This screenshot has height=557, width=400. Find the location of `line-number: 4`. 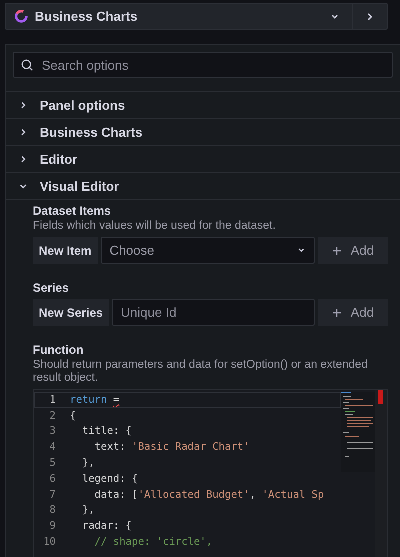

line-number: 4 is located at coordinates (52, 447).